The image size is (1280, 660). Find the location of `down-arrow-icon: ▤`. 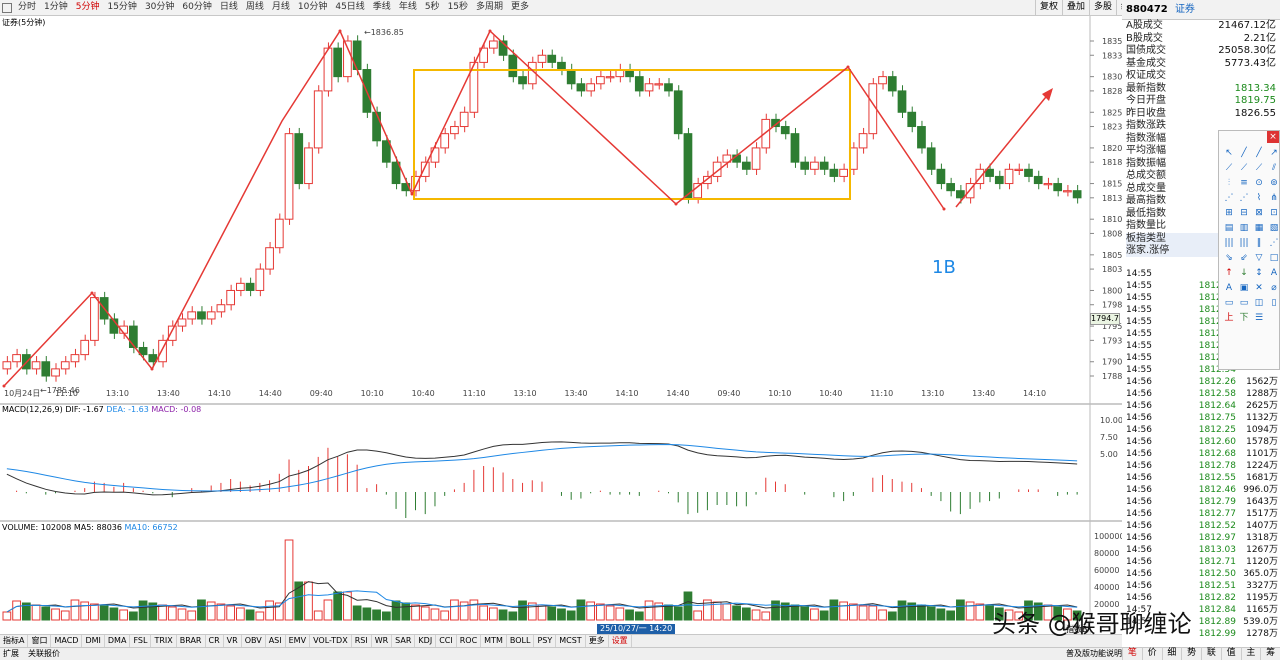

down-arrow-icon: ▤ is located at coordinates (1229, 228).